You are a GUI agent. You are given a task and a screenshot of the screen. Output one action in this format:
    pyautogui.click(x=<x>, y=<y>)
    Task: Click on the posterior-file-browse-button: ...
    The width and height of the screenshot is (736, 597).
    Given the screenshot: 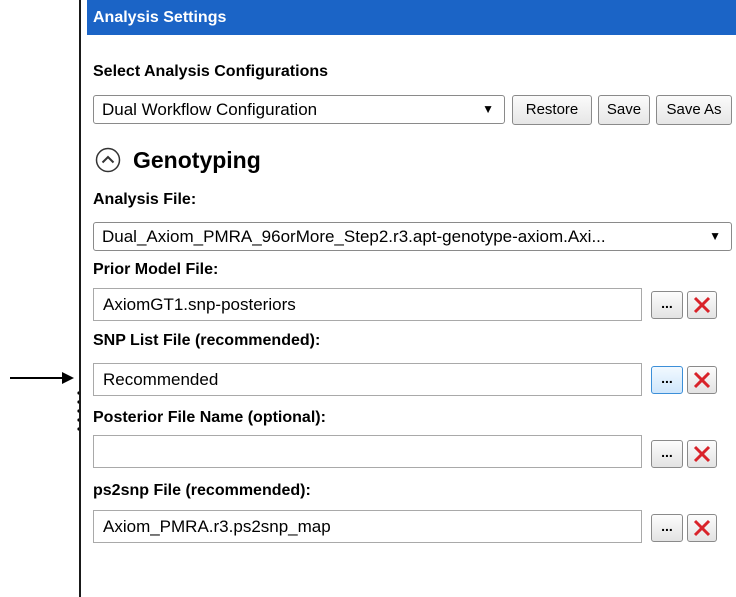 What is the action you would take?
    pyautogui.click(x=667, y=454)
    